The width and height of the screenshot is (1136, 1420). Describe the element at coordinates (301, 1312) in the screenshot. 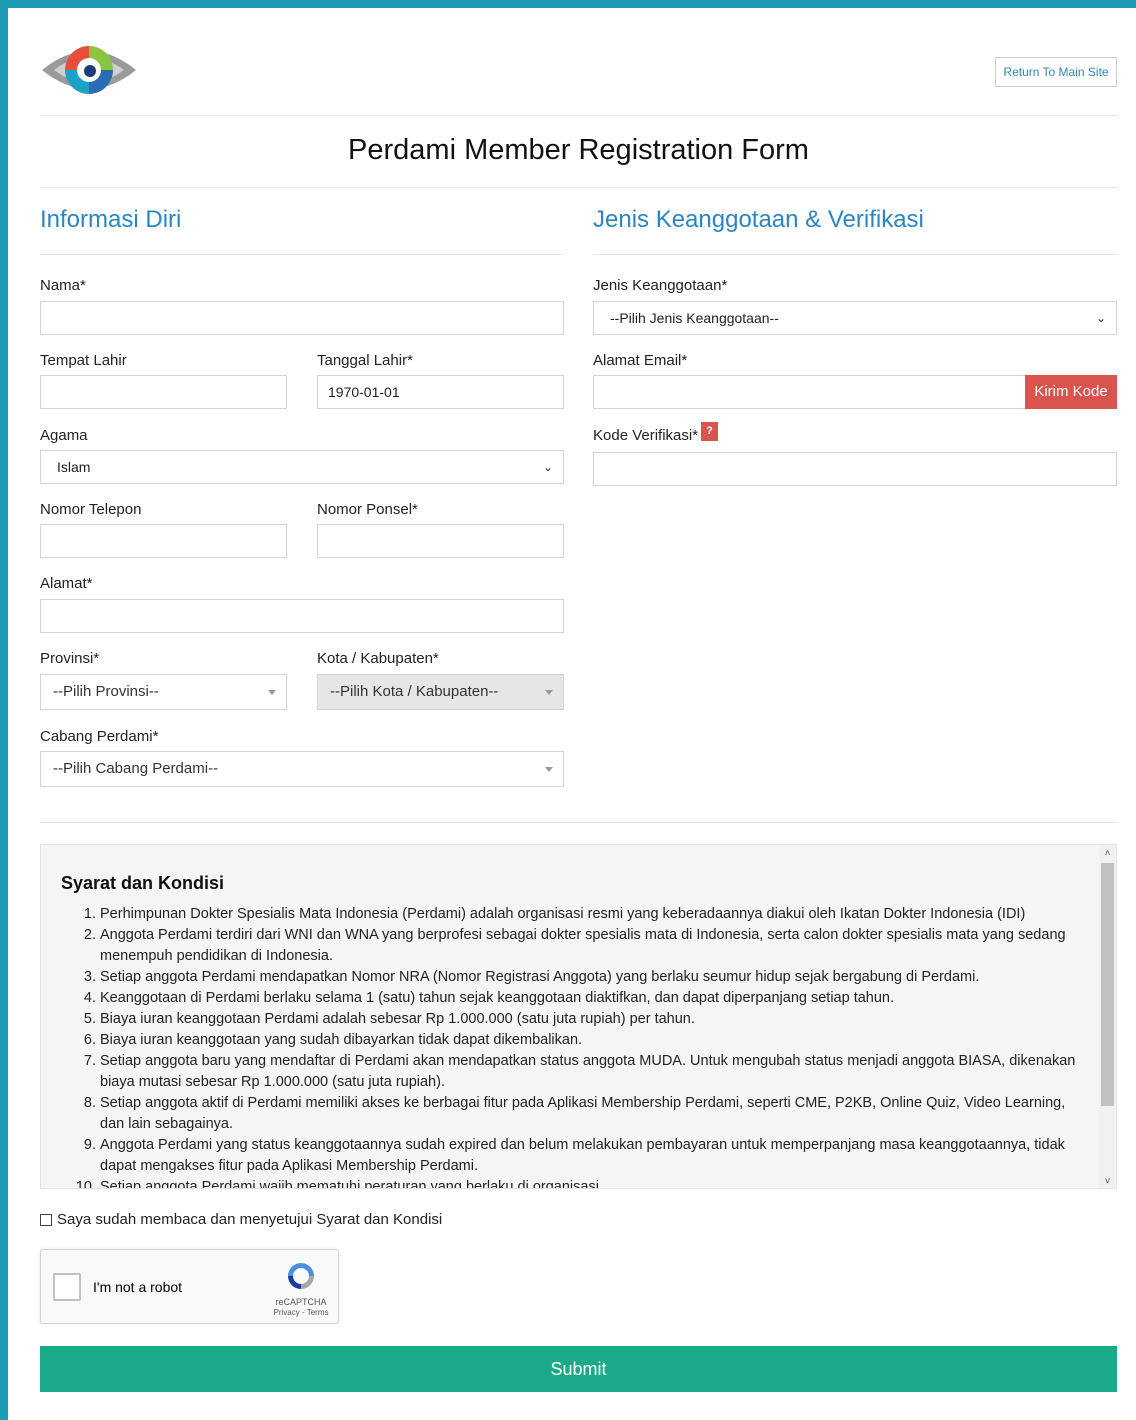

I see `recaptcha-privacy-terms-link: Privacy - Terms` at that location.